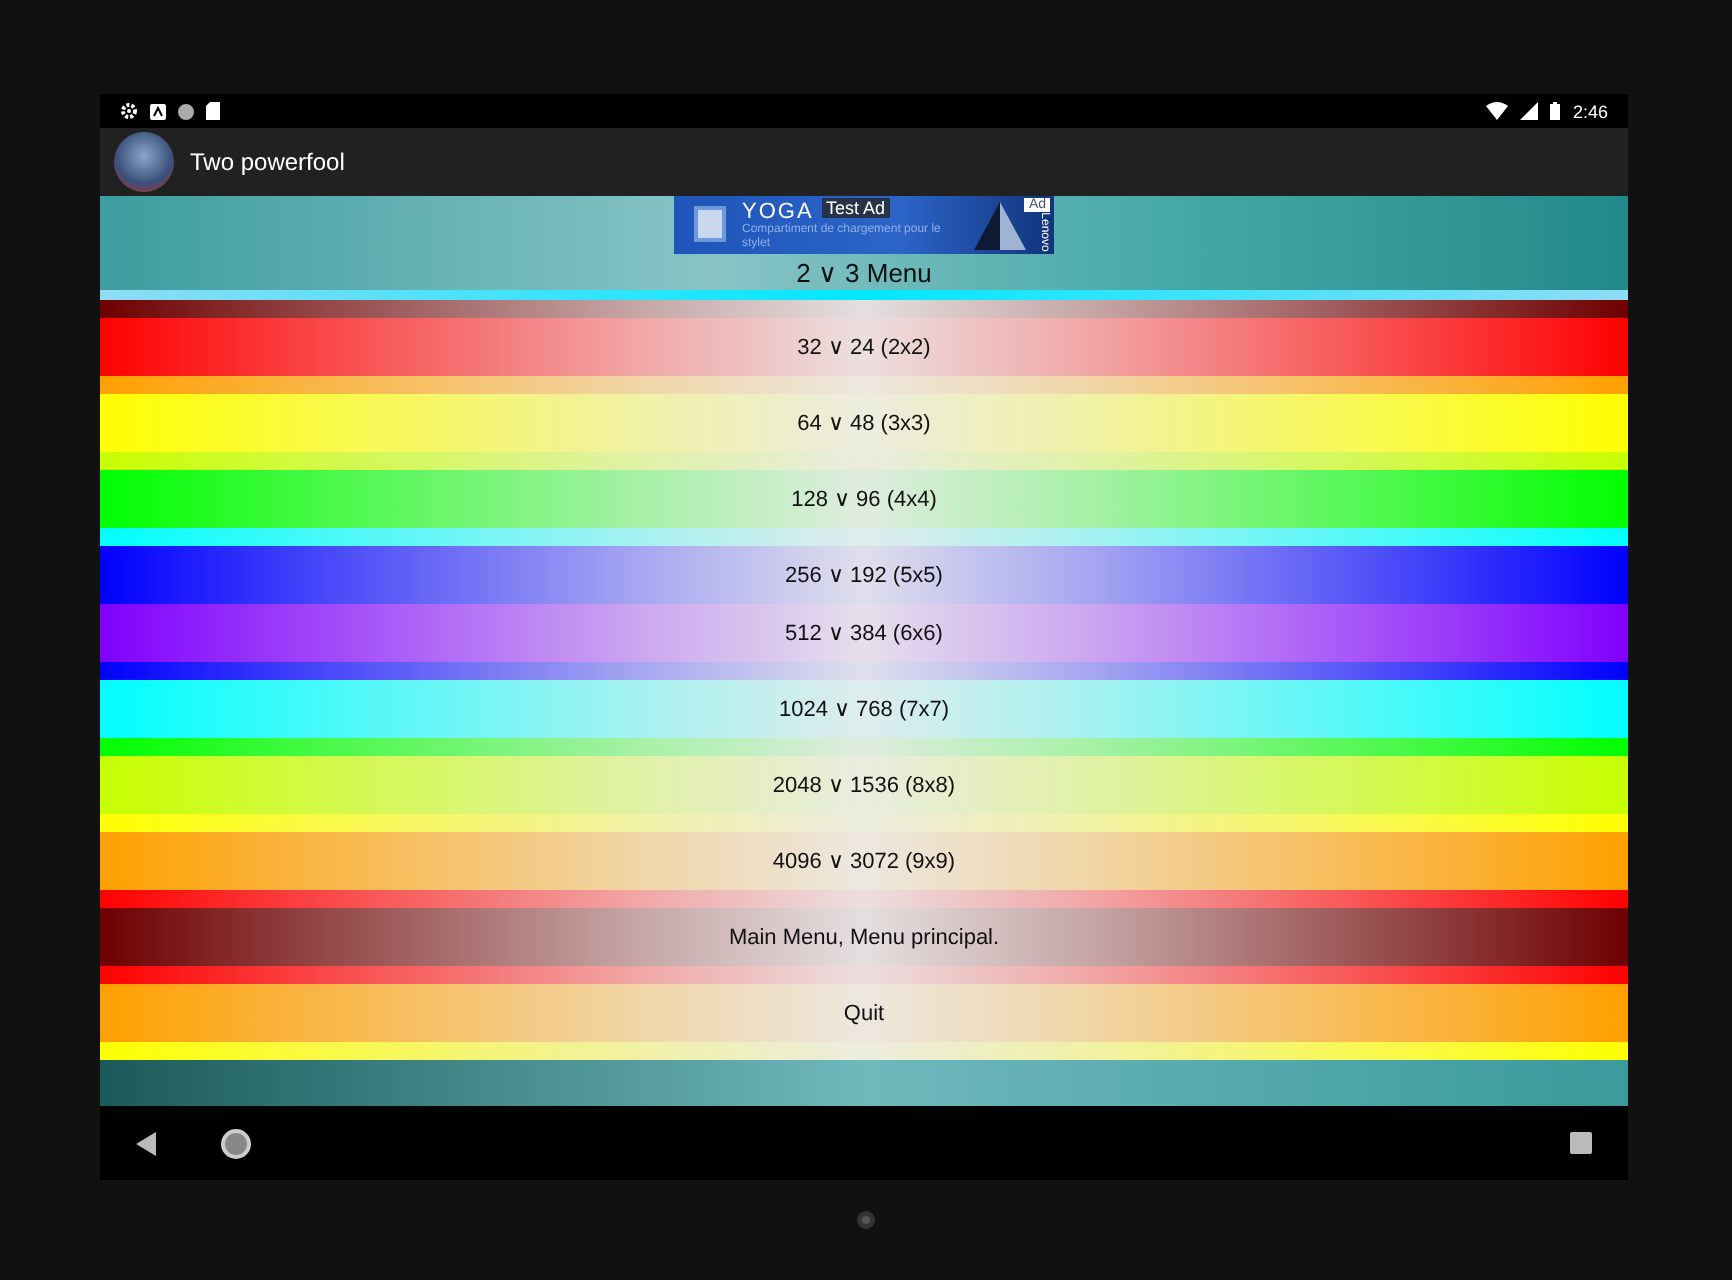 The height and width of the screenshot is (1280, 1732). Describe the element at coordinates (864, 347) in the screenshot. I see `menu-button: 32 ∨ 24 (2x2)` at that location.